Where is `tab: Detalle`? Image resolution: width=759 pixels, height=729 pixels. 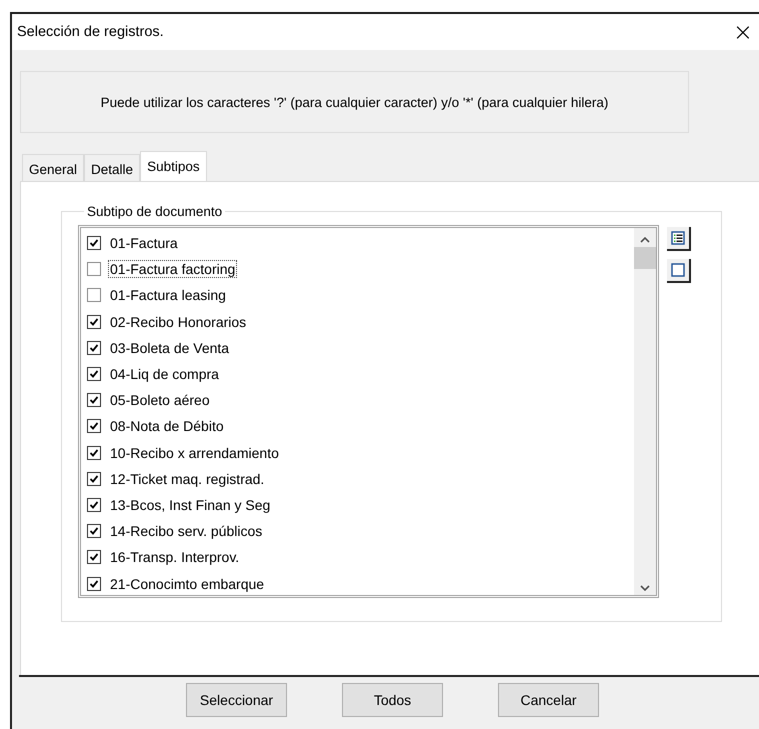 tab: Detalle is located at coordinates (112, 167).